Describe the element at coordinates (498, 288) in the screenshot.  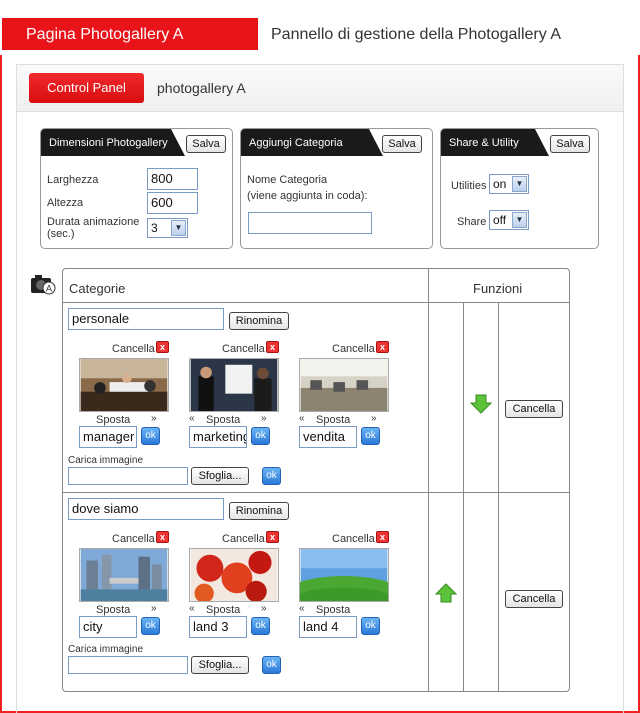
I see `functions-column-header: Funzioni` at that location.